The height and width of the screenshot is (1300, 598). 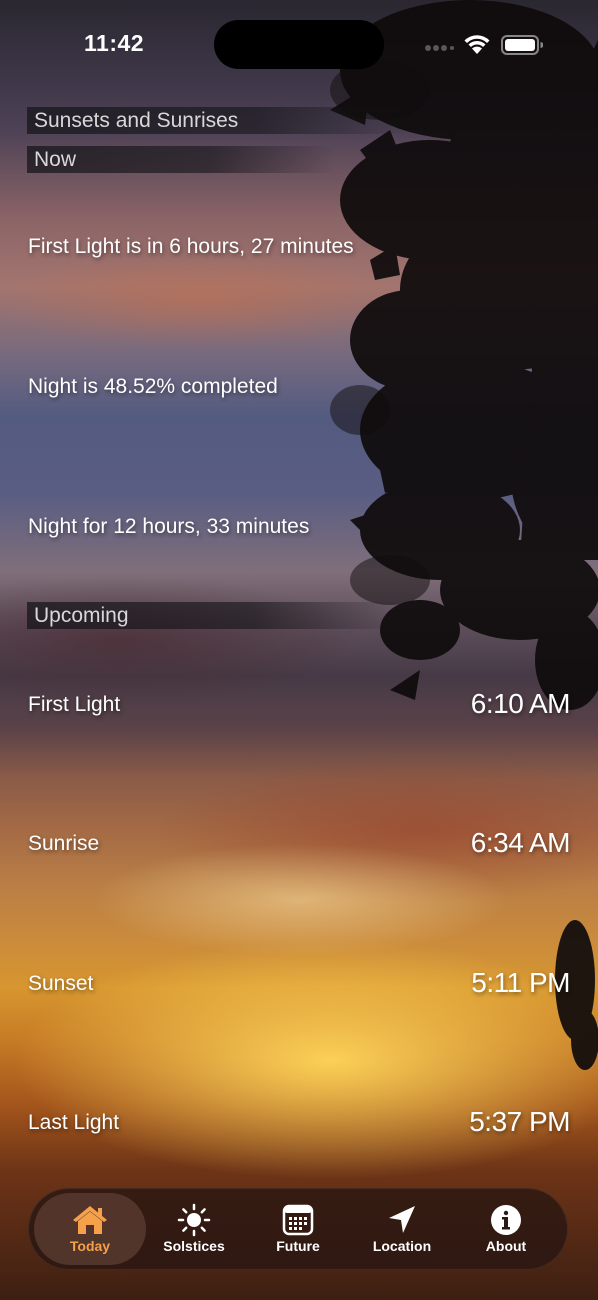 What do you see at coordinates (520, 842) in the screenshot?
I see `event-time: 6:34 AM` at bounding box center [520, 842].